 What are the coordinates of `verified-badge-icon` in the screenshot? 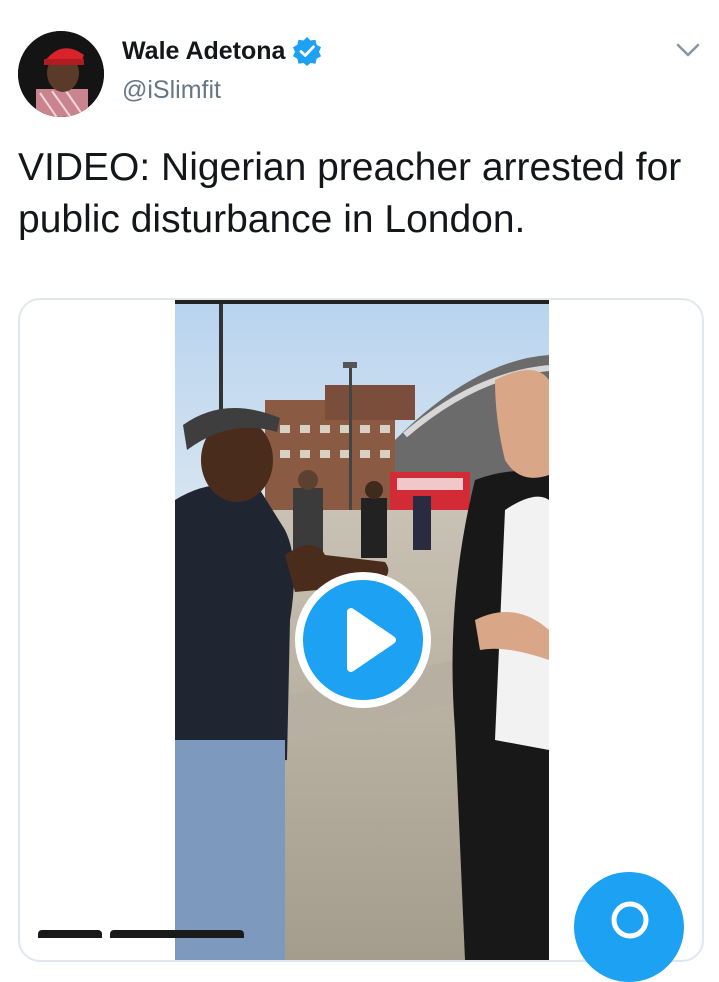 It's located at (307, 51).